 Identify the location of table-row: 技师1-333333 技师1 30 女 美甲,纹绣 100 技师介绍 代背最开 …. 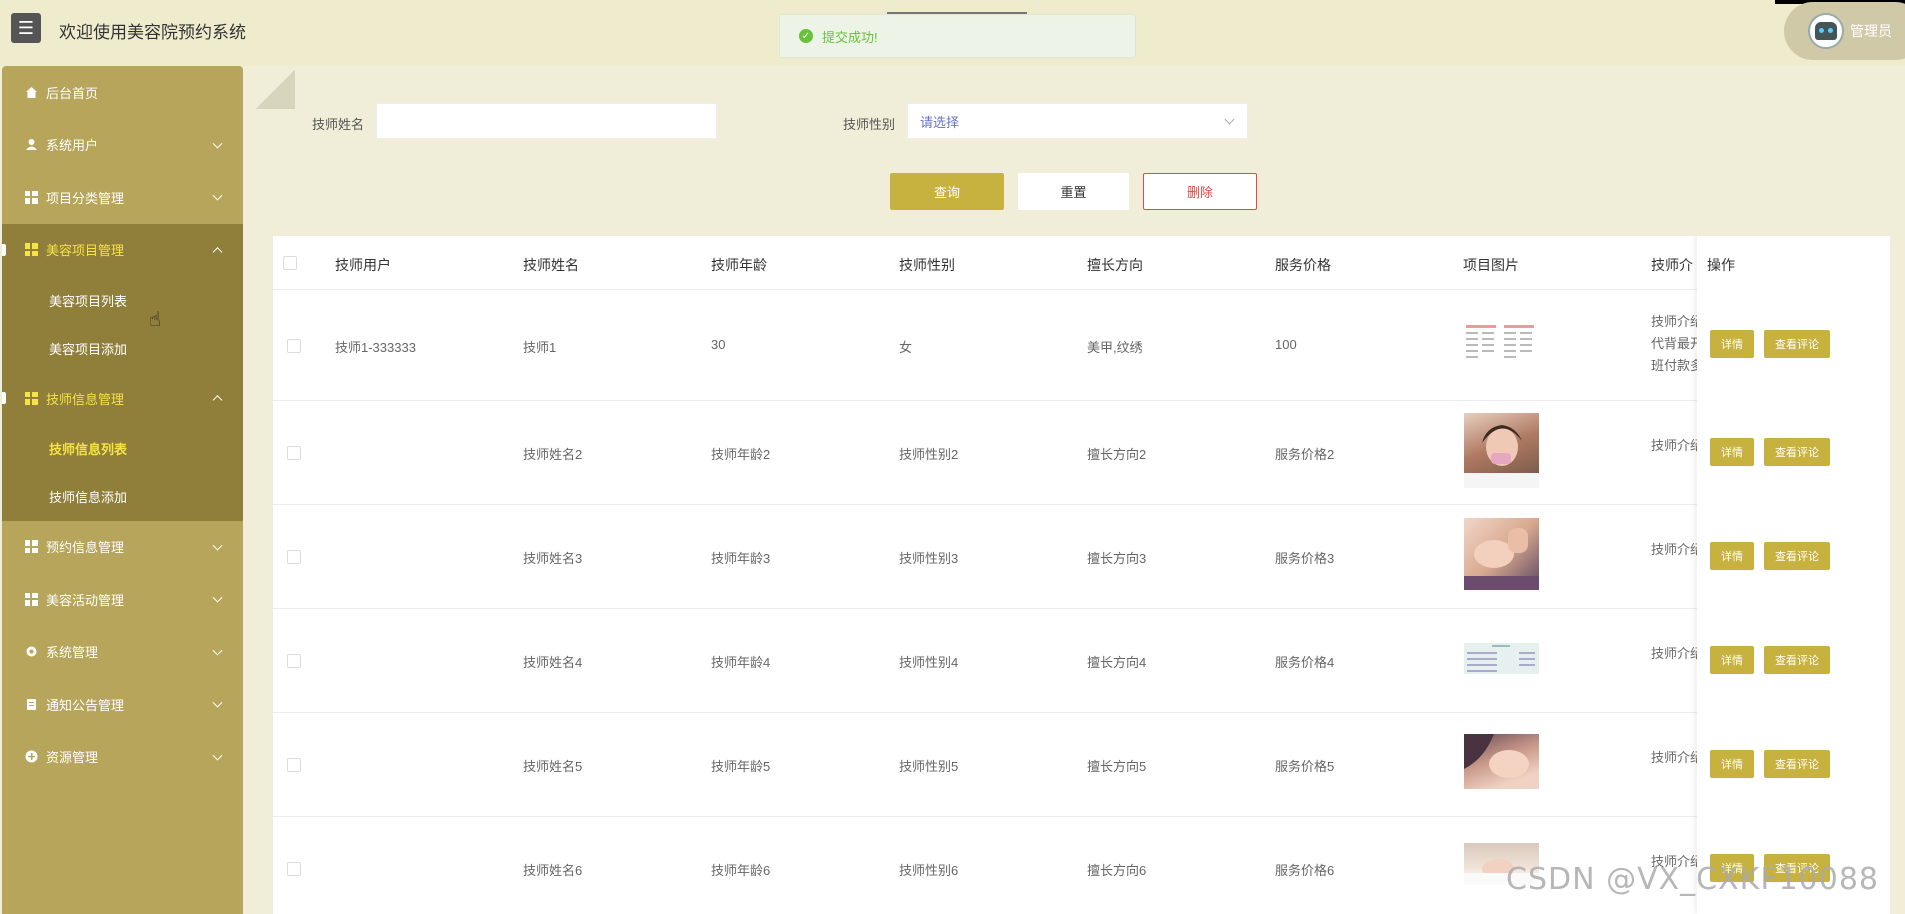
(1081, 345).